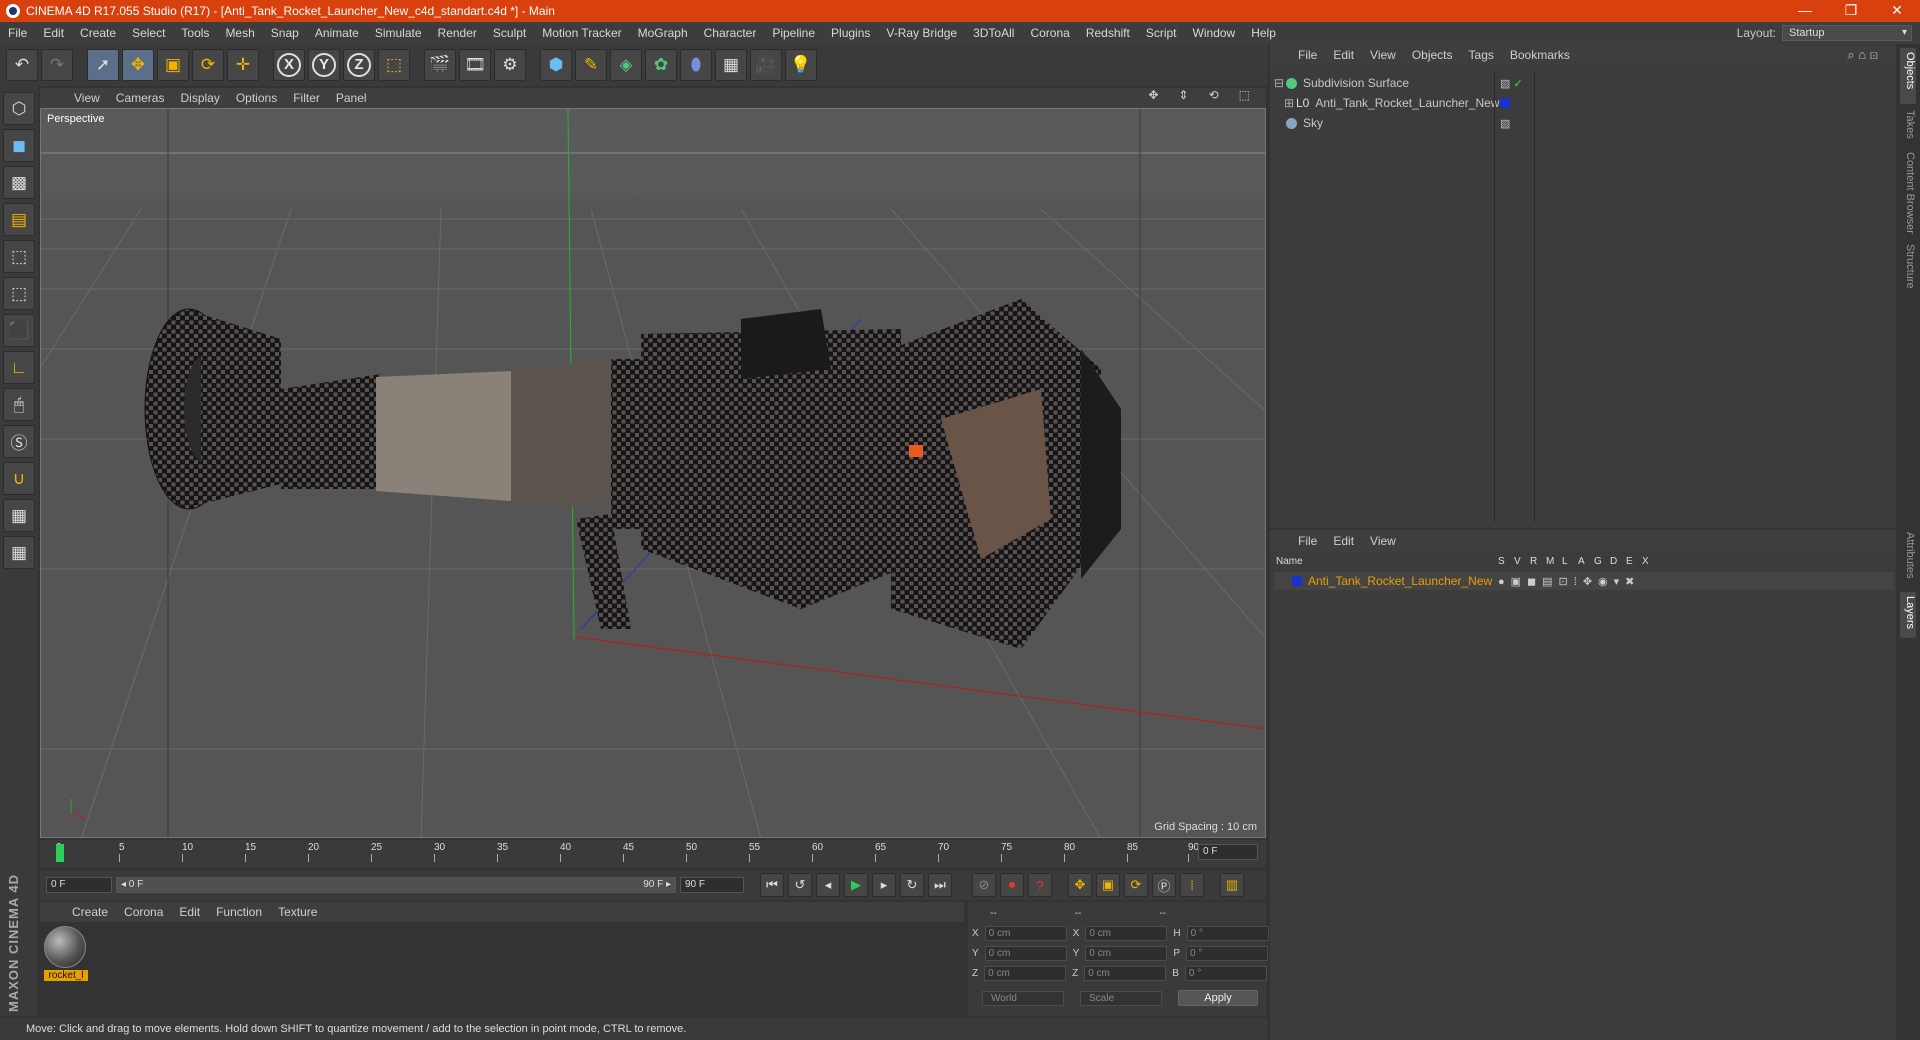 The height and width of the screenshot is (1040, 1920). Describe the element at coordinates (19, 552) in the screenshot. I see `planar-workplane-icon: ▦` at that location.